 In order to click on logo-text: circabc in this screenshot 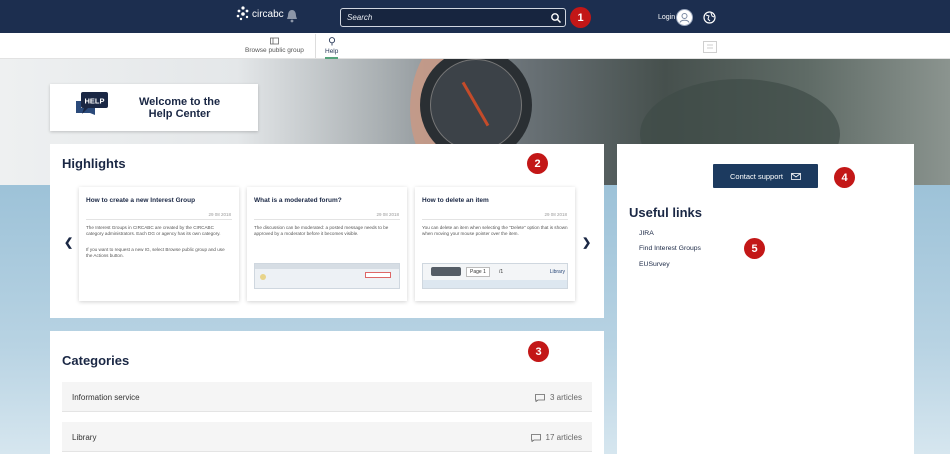, I will do `click(268, 14)`.